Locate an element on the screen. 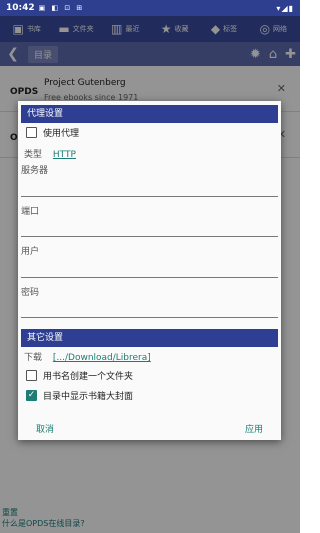  proxy-type-label: 类型 is located at coordinates (33, 155).